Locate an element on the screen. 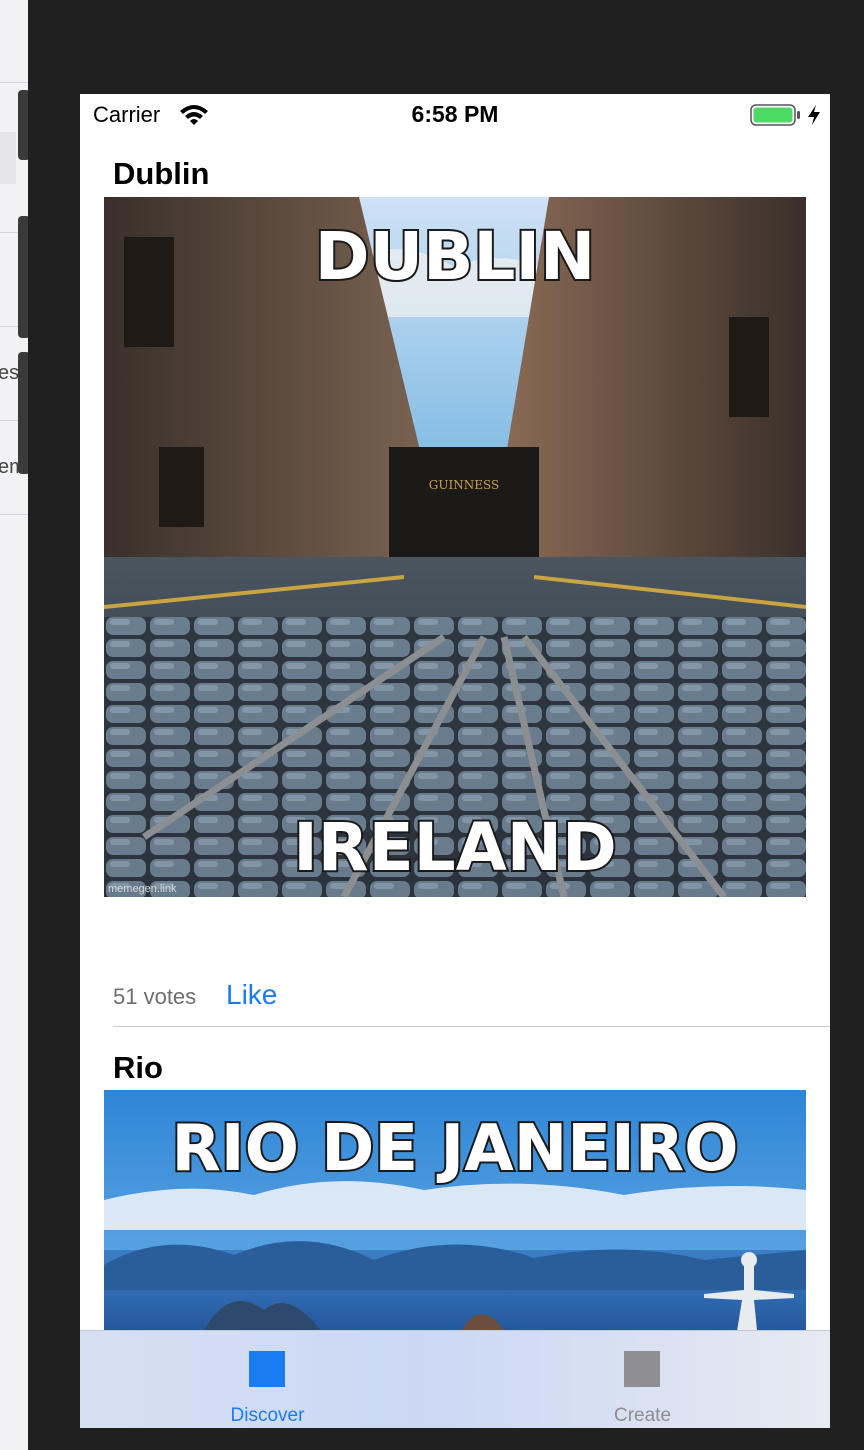 Image resolution: width=864 pixels, height=1450 pixels. status-bar: Carrier 6:58 PM is located at coordinates (455, 115).